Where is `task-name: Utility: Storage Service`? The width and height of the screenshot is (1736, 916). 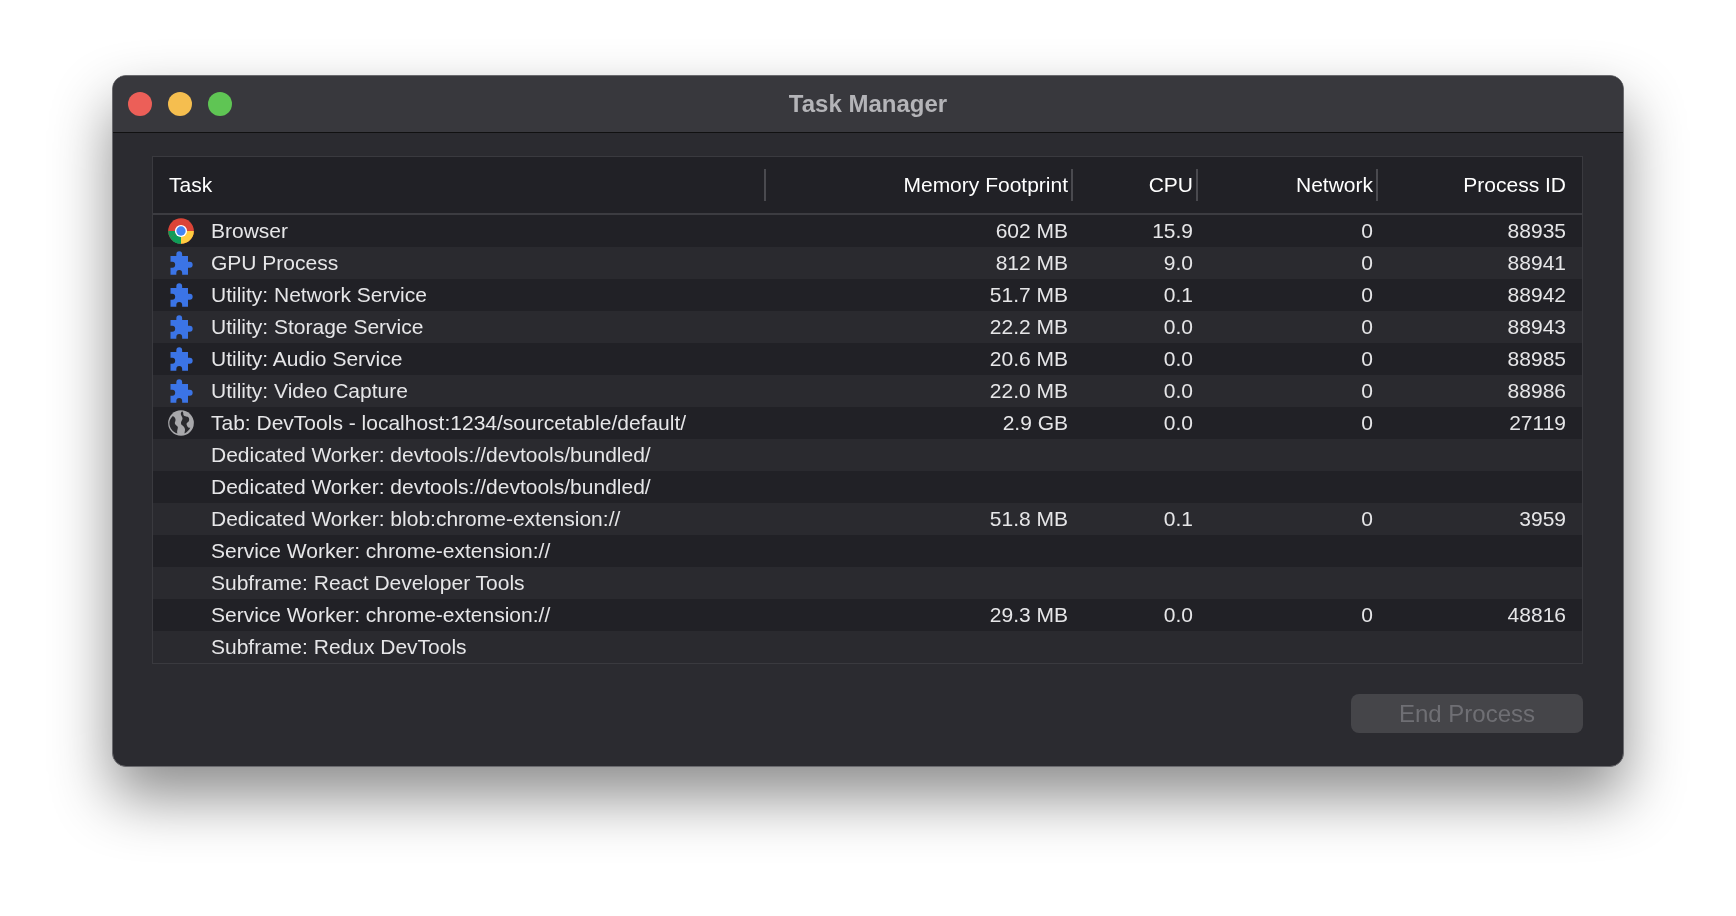
task-name: Utility: Storage Service is located at coordinates (317, 327).